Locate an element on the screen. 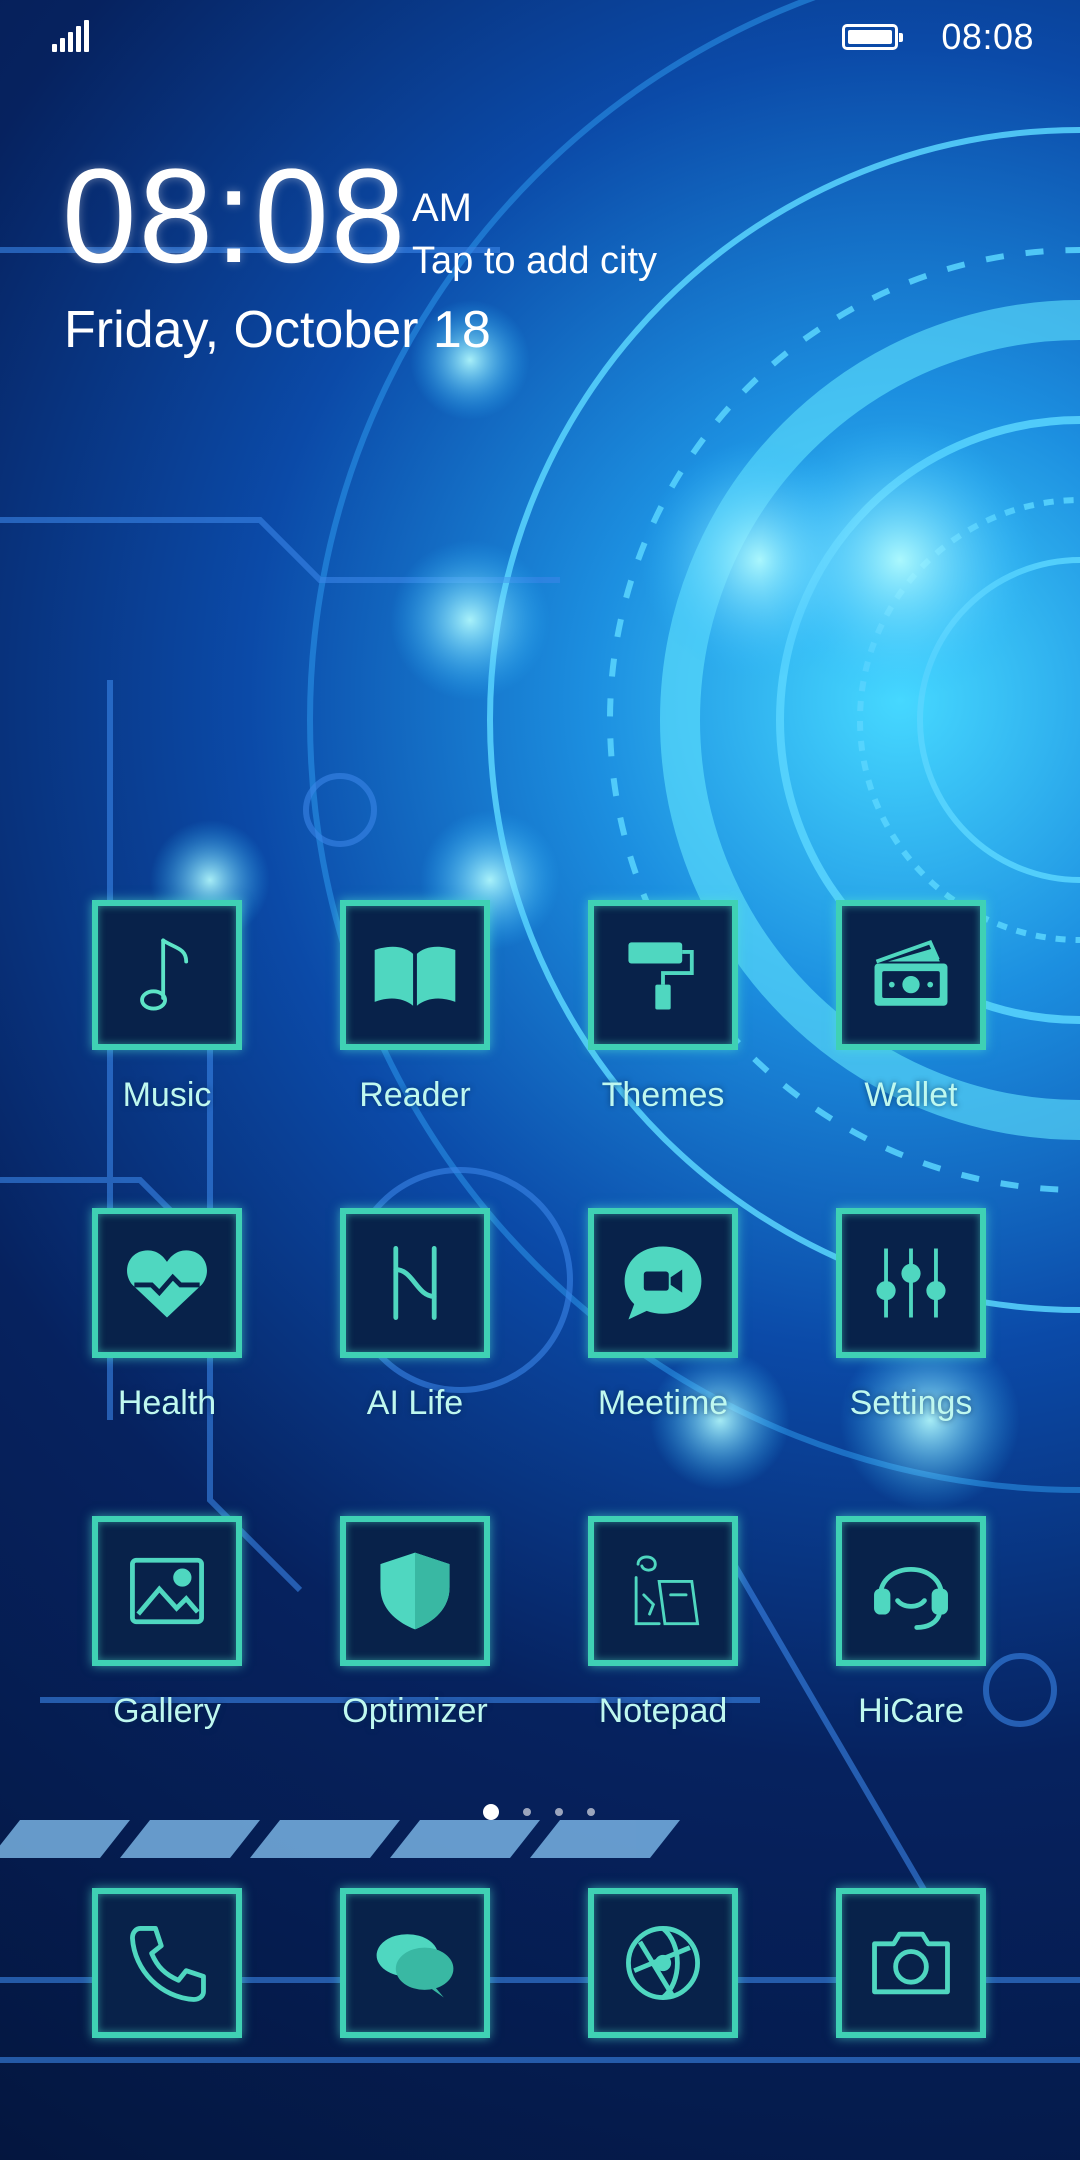  wallet-cash-icon is located at coordinates (911, 972).